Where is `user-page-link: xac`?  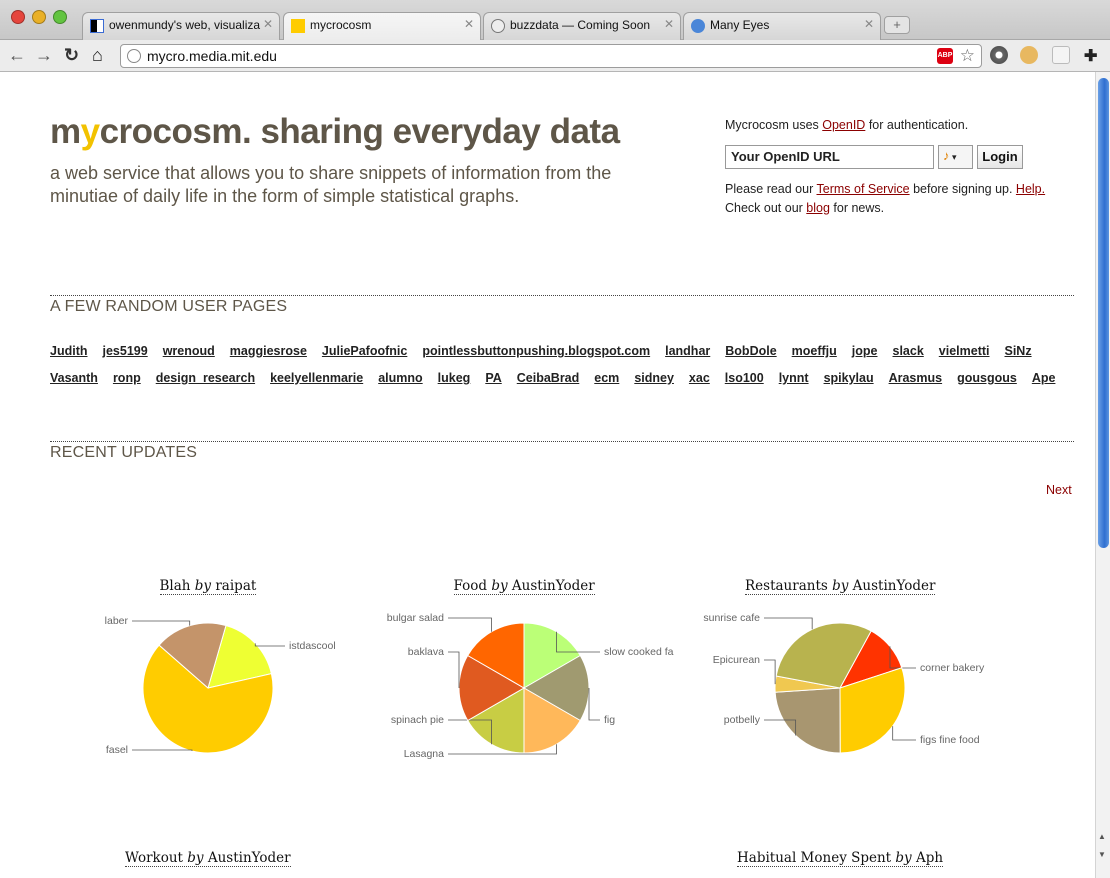 user-page-link: xac is located at coordinates (699, 378).